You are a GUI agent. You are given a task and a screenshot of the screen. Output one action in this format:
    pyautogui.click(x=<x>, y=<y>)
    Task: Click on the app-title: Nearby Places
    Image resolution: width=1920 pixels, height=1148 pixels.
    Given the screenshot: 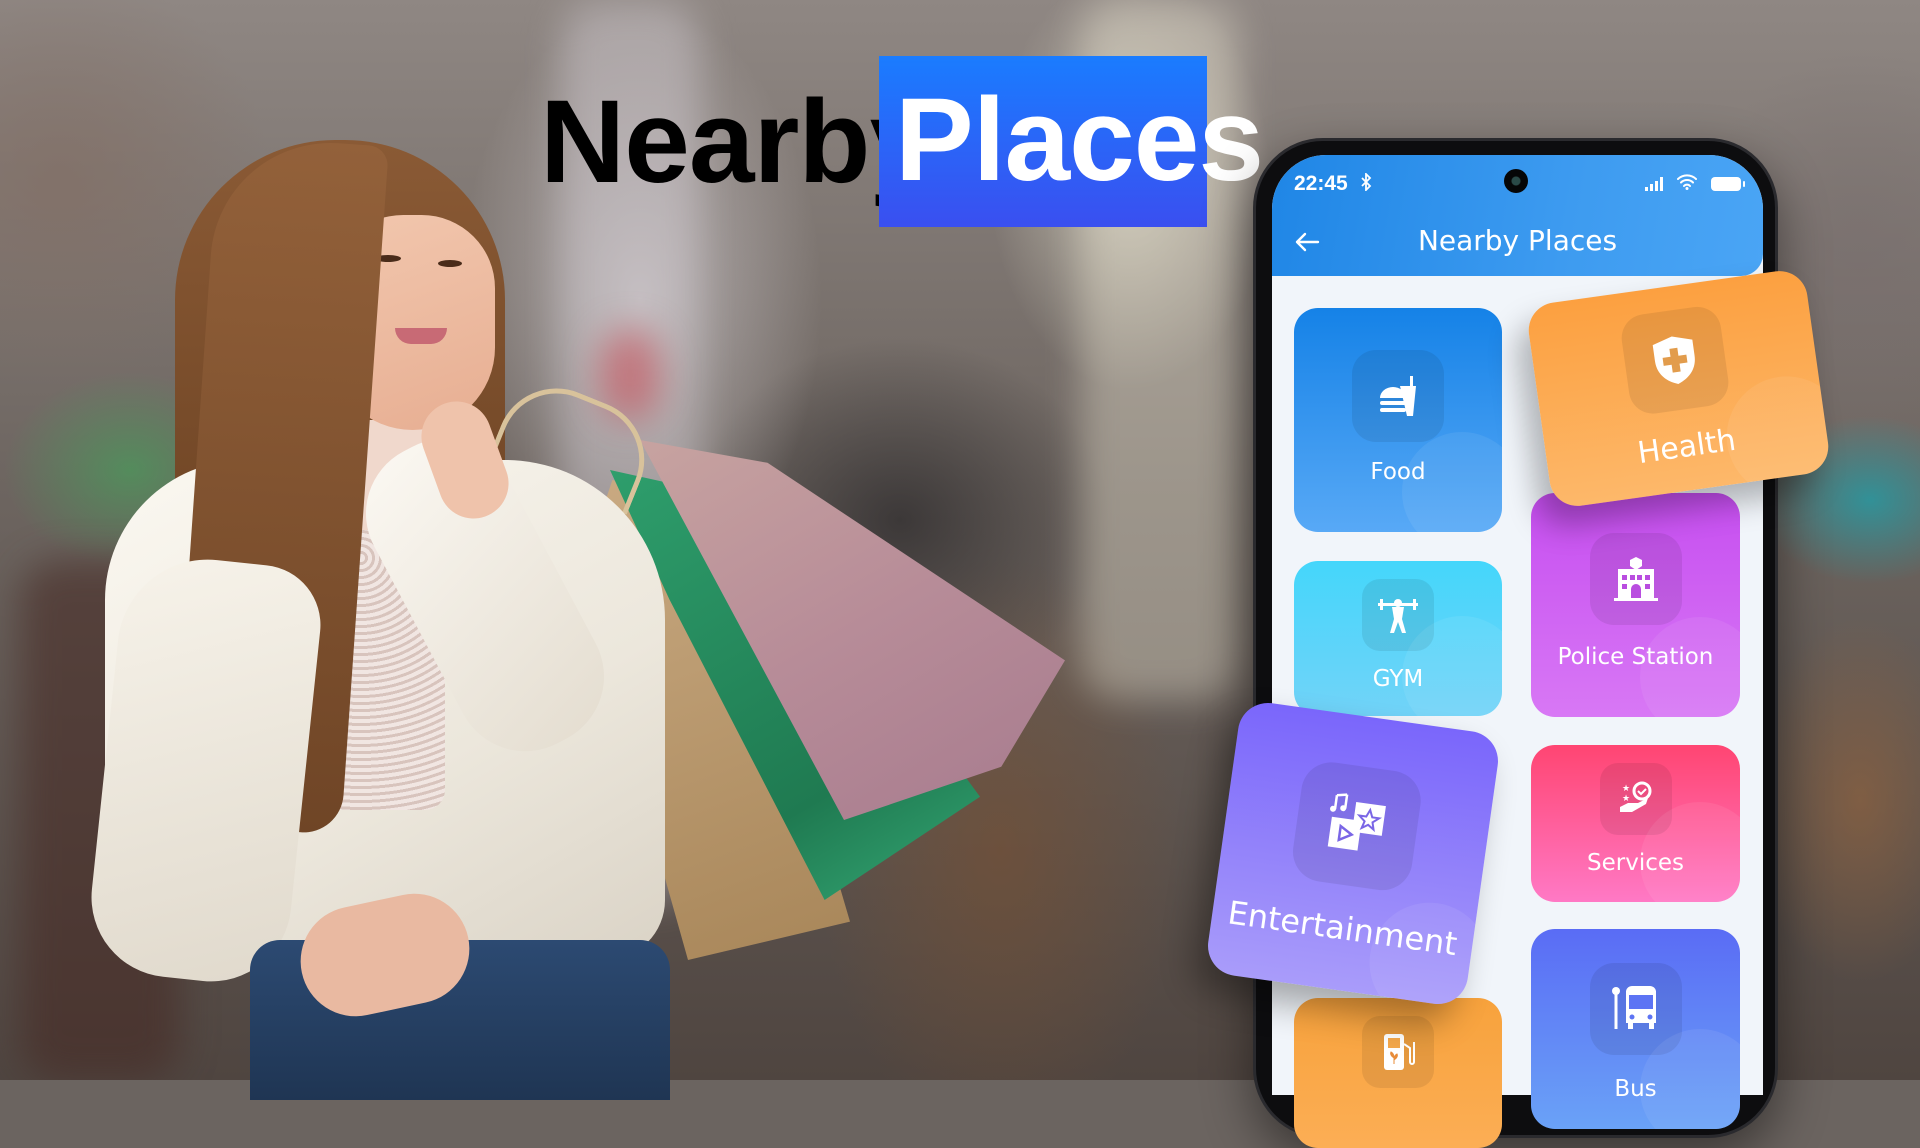 What is the action you would take?
    pyautogui.click(x=1517, y=240)
    